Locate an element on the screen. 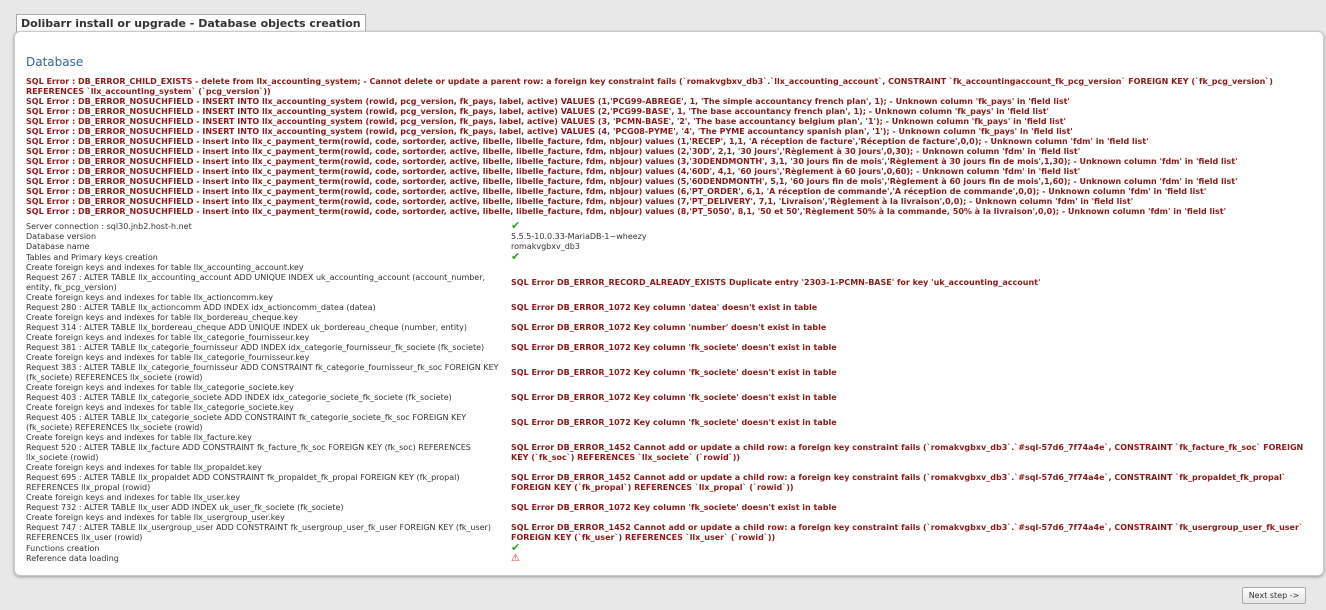  log-row-label: Functions creation is located at coordinates (63, 548).